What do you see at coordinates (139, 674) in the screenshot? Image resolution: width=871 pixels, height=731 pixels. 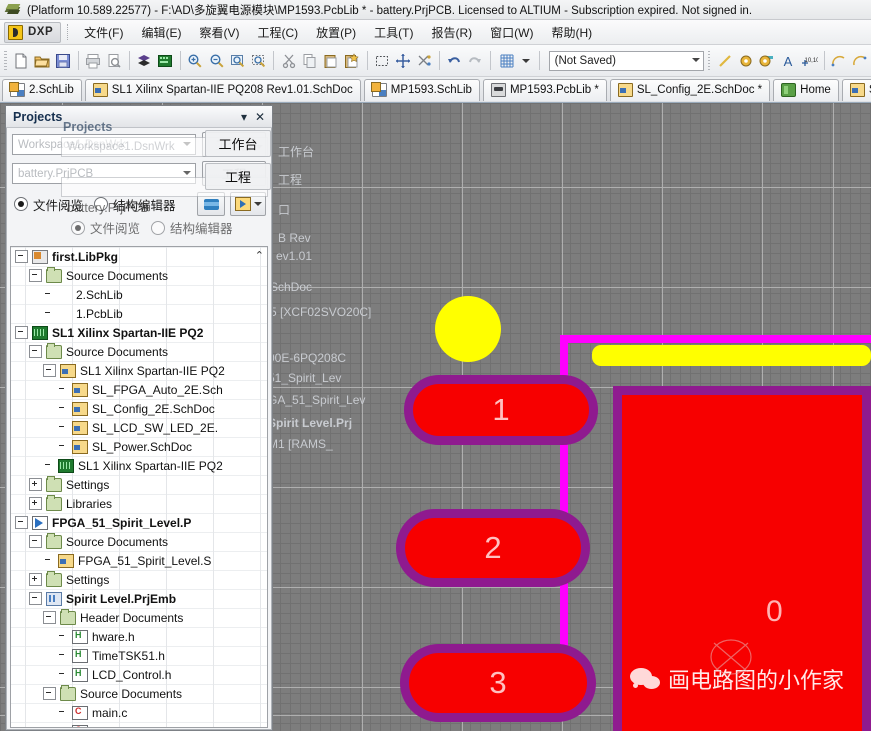 I see `tree-item: LCD_Control.h` at bounding box center [139, 674].